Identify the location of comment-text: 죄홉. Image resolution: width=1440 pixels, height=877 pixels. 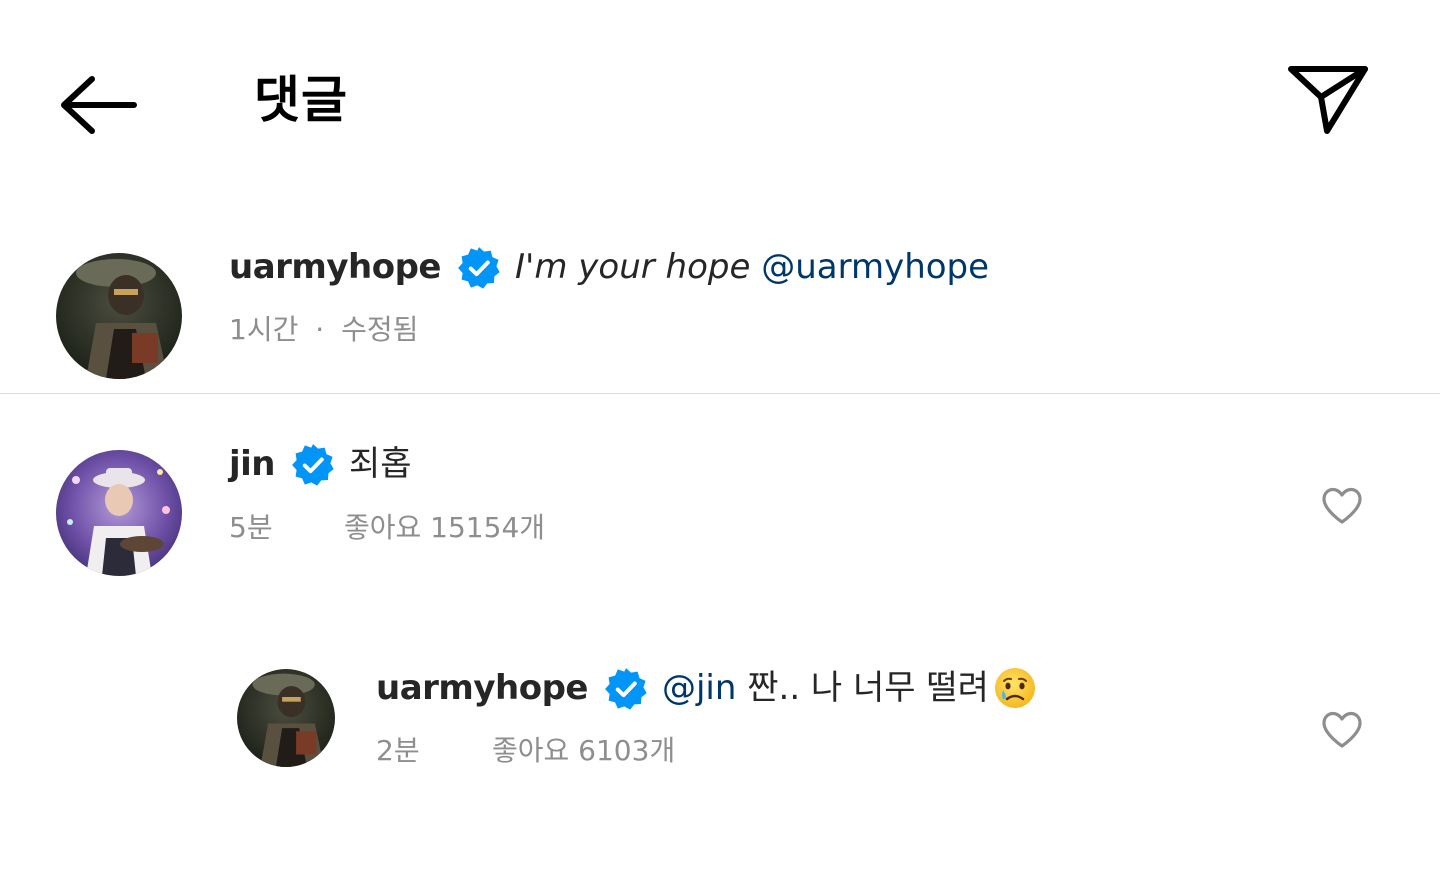
(380, 464).